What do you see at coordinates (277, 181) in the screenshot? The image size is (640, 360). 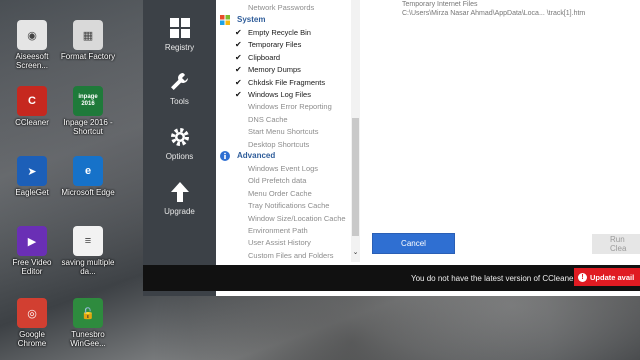 I see `list-item-label: Old Prefetch data` at bounding box center [277, 181].